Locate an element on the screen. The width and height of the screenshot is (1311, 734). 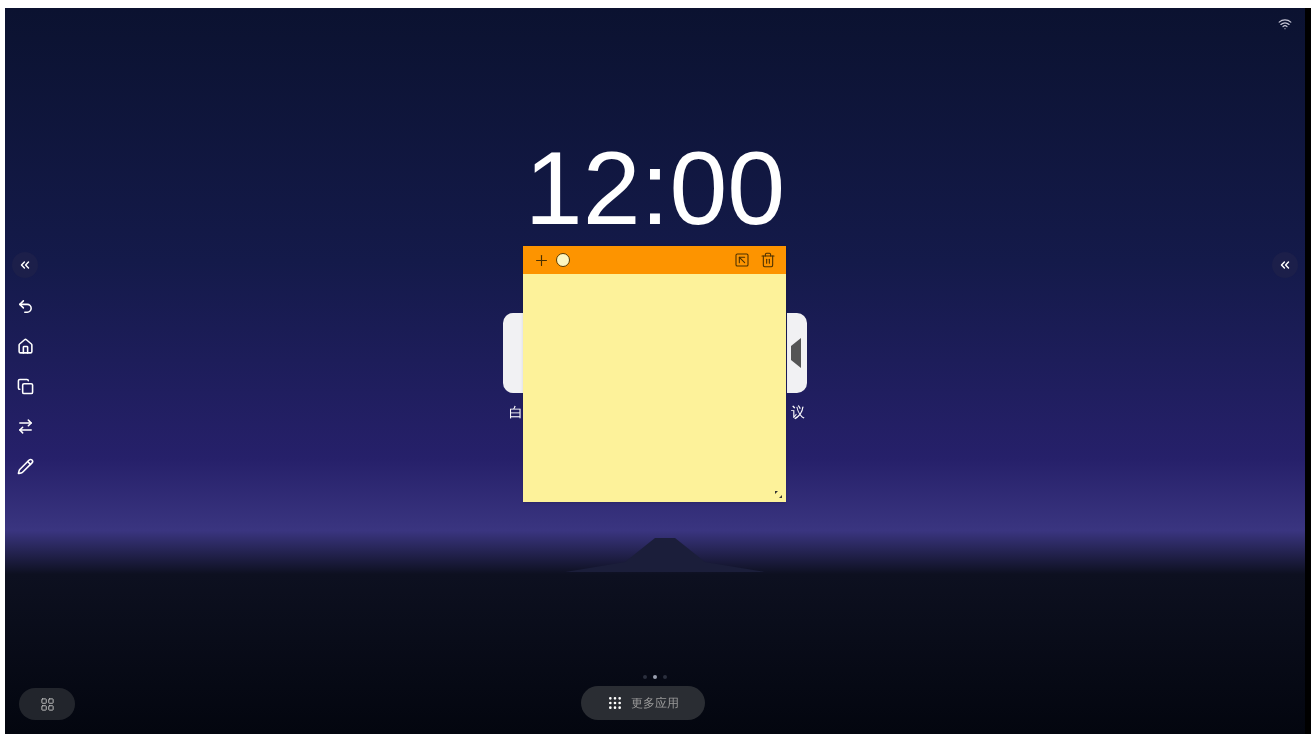
dots-grid-icon is located at coordinates (615, 703).